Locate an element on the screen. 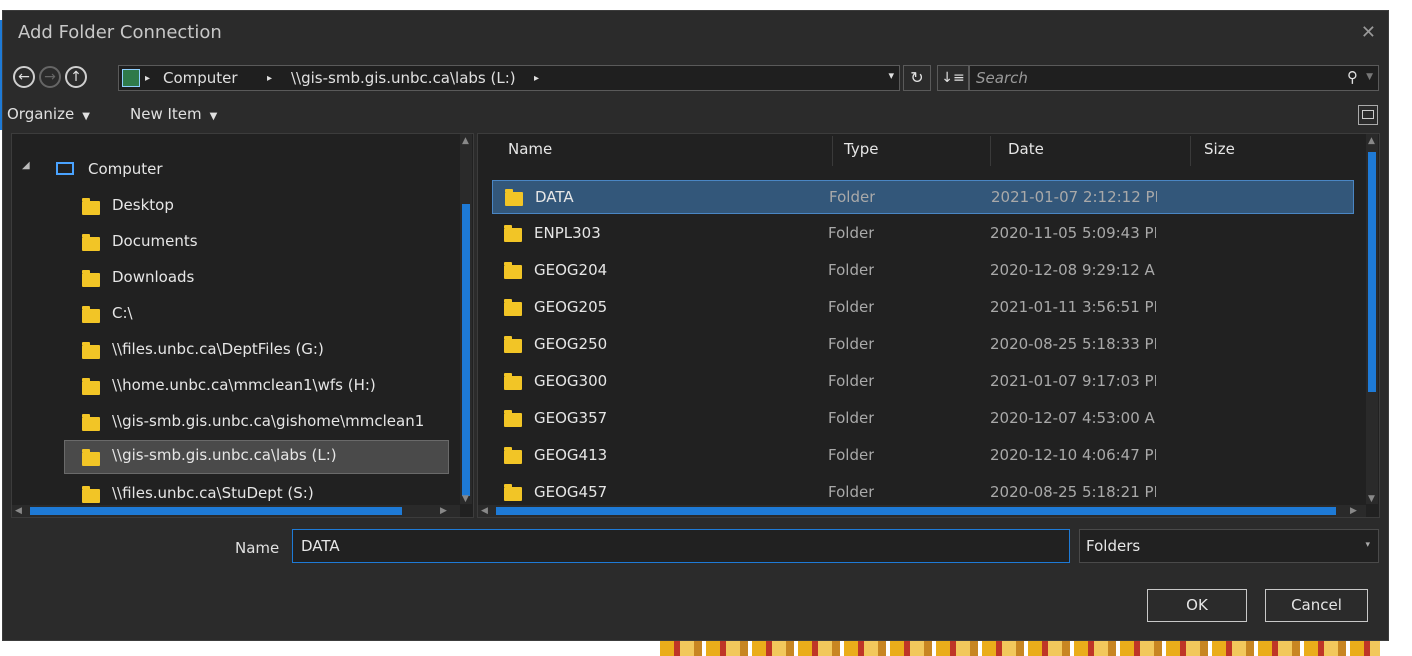  list-row: GEOG250 Folder 2020-08-25 5:18:33 PM is located at coordinates (923, 345).